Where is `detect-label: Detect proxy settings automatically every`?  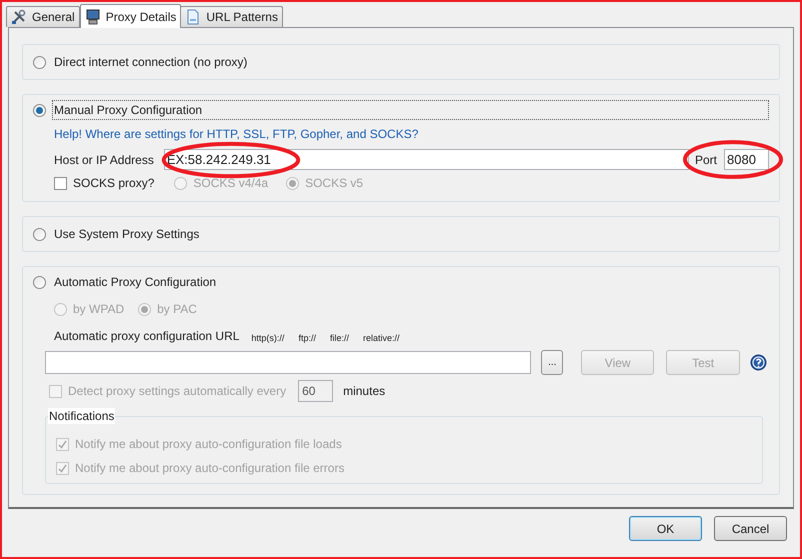
detect-label: Detect proxy settings automatically every is located at coordinates (177, 391).